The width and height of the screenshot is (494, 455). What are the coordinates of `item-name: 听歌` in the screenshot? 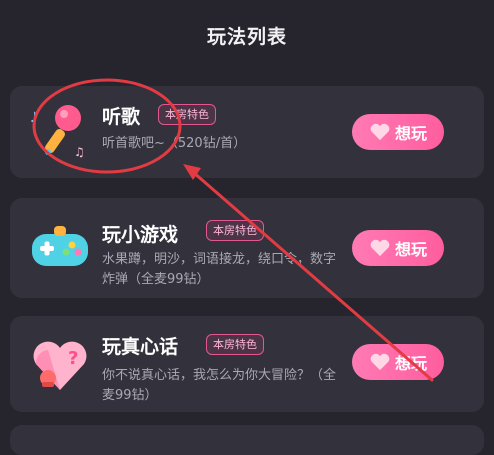 It's located at (121, 117).